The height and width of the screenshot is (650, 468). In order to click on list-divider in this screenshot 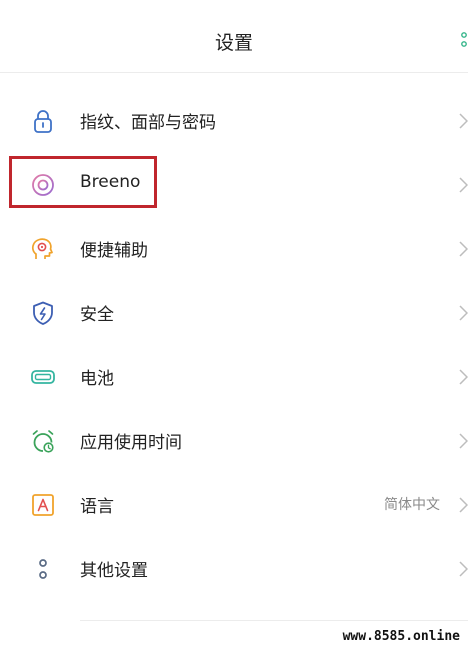, I will do `click(274, 620)`.